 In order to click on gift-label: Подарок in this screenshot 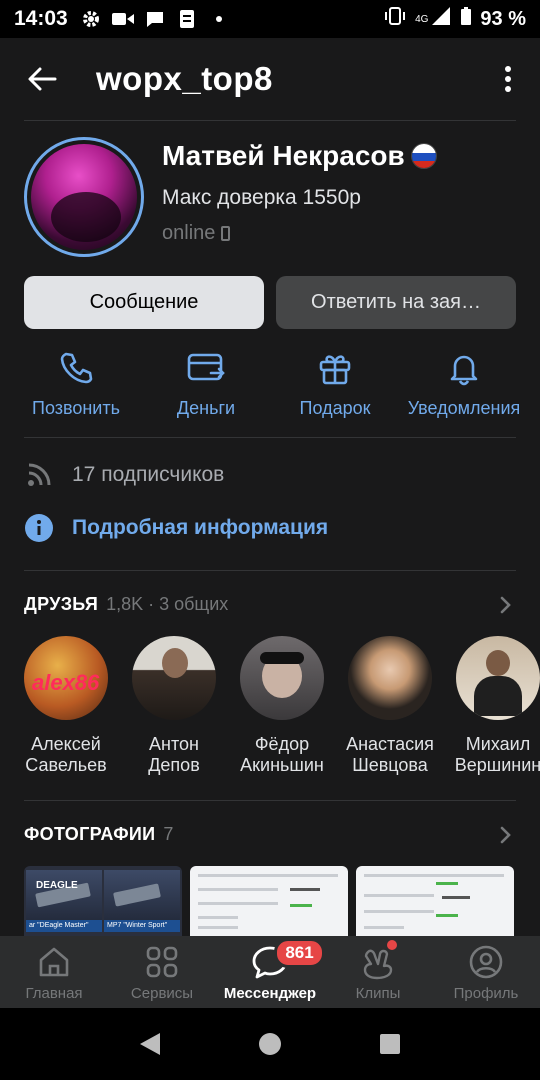, I will do `click(335, 408)`.